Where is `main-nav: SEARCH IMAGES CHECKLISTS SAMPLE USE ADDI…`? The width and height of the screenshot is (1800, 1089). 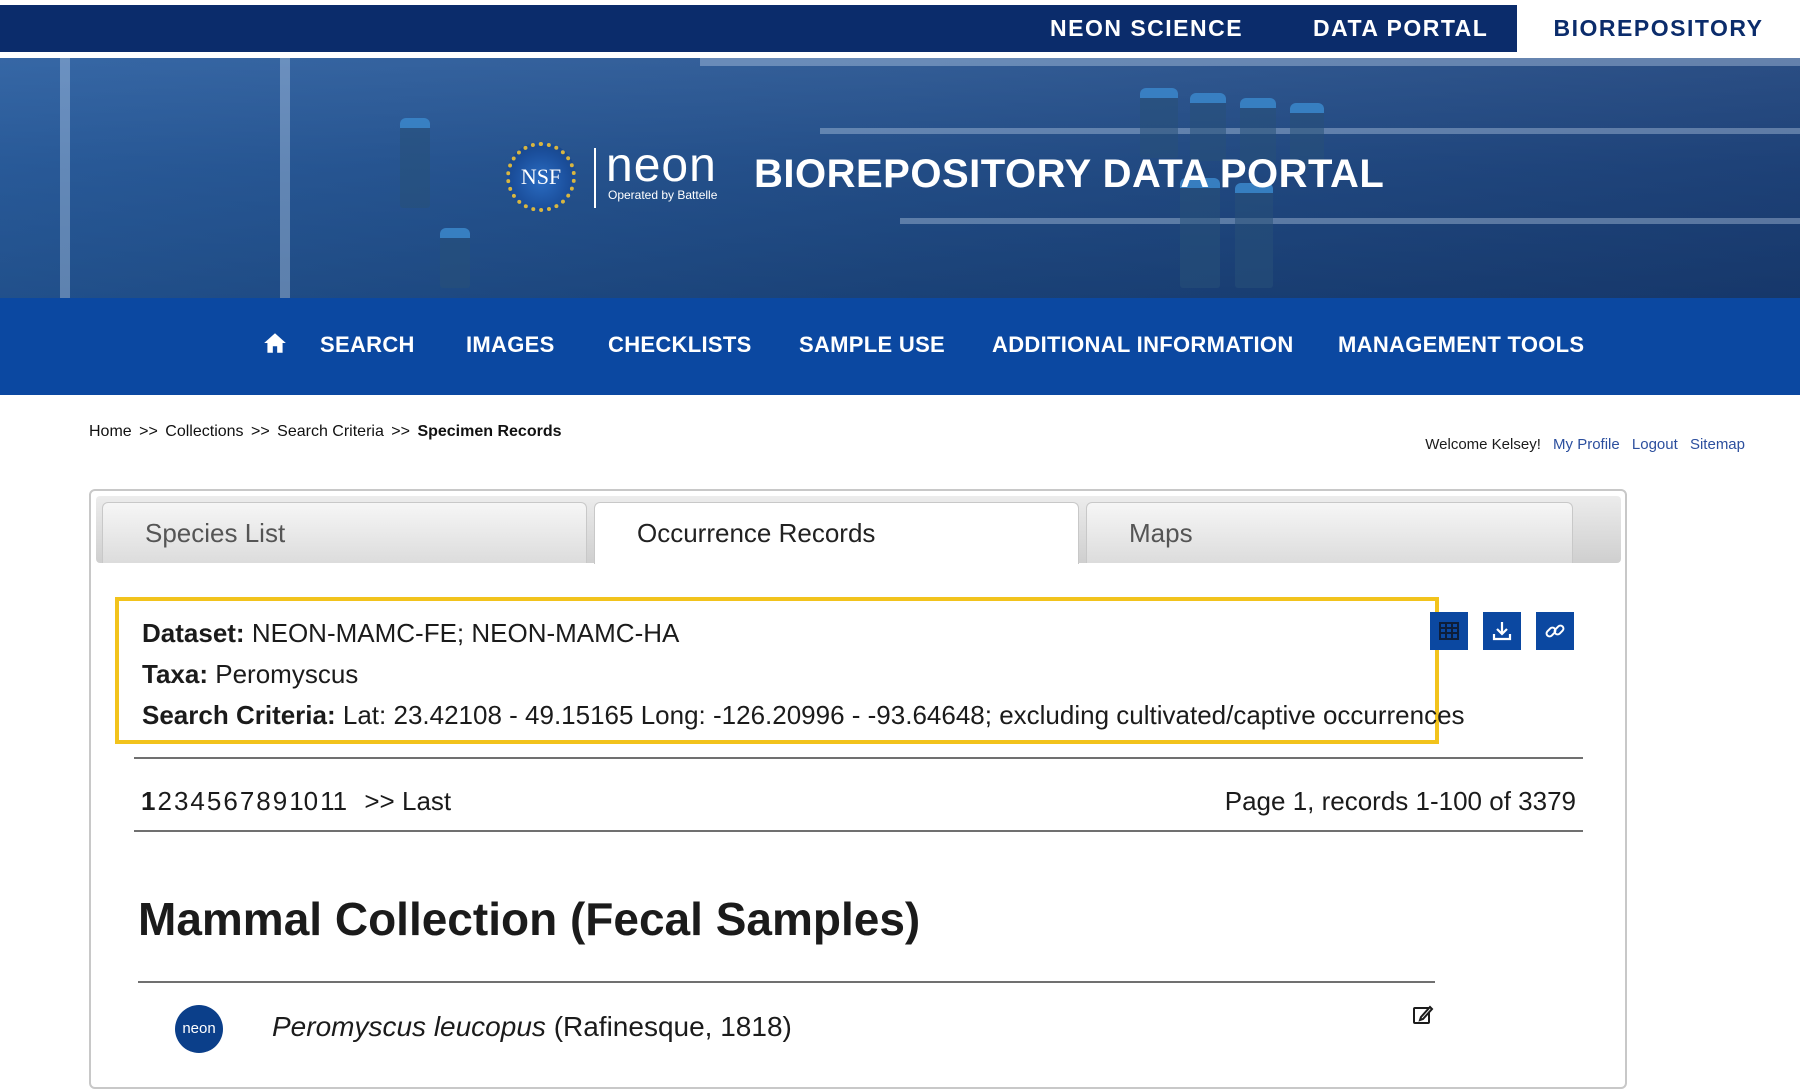
main-nav: SEARCH IMAGES CHECKLISTS SAMPLE USE ADDI… is located at coordinates (900, 346).